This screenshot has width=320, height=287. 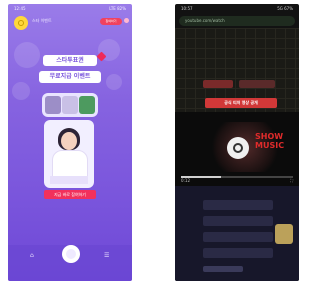 I want to click on event-banner: 스타투표권 무료지급 이벤트, so click(x=73, y=69).